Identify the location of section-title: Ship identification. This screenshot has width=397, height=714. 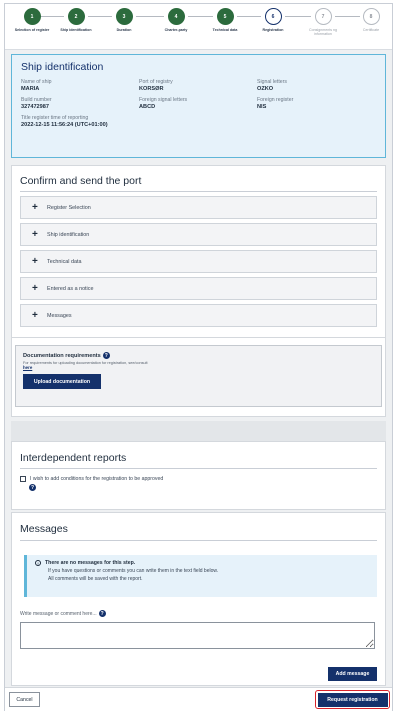
(62, 67).